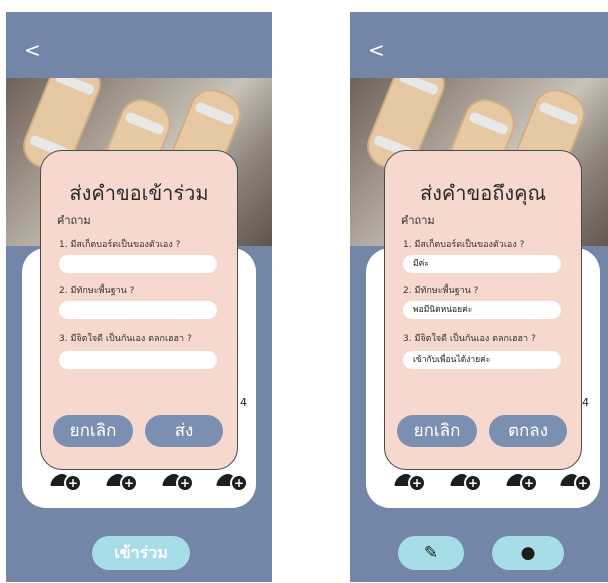  Describe the element at coordinates (482, 360) in the screenshot. I see `answer-field: เข้ากับเพื่อนได้ง่ายค่ะ` at that location.